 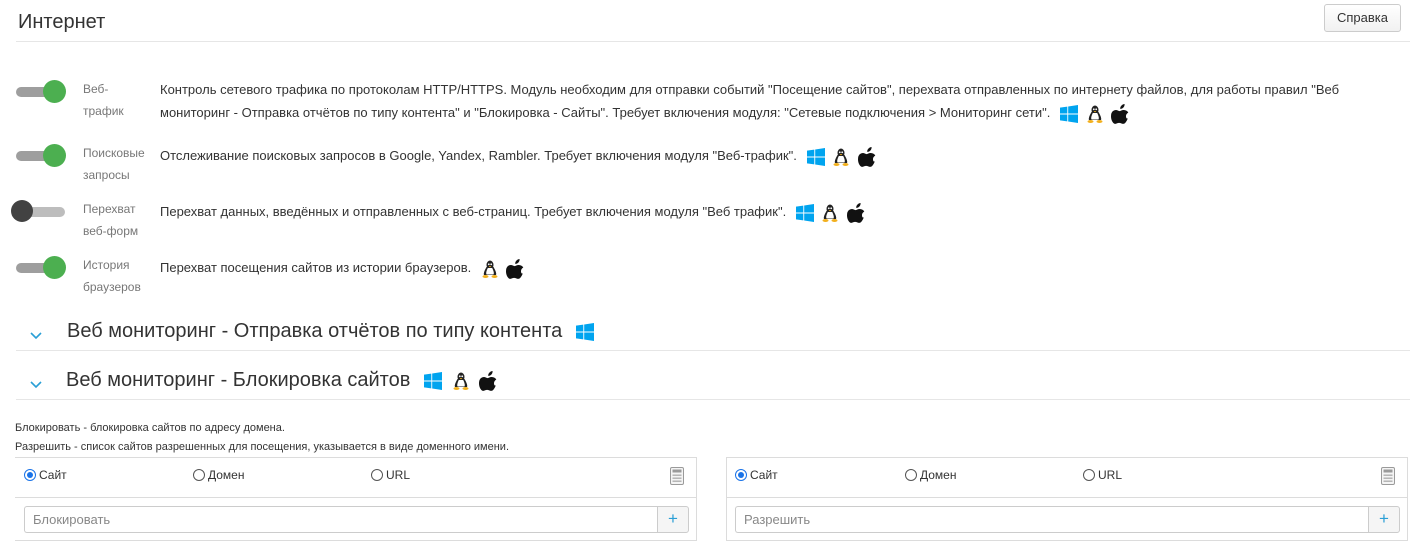 I want to click on setting-name: Веб- трафик, so click(x=117, y=100).